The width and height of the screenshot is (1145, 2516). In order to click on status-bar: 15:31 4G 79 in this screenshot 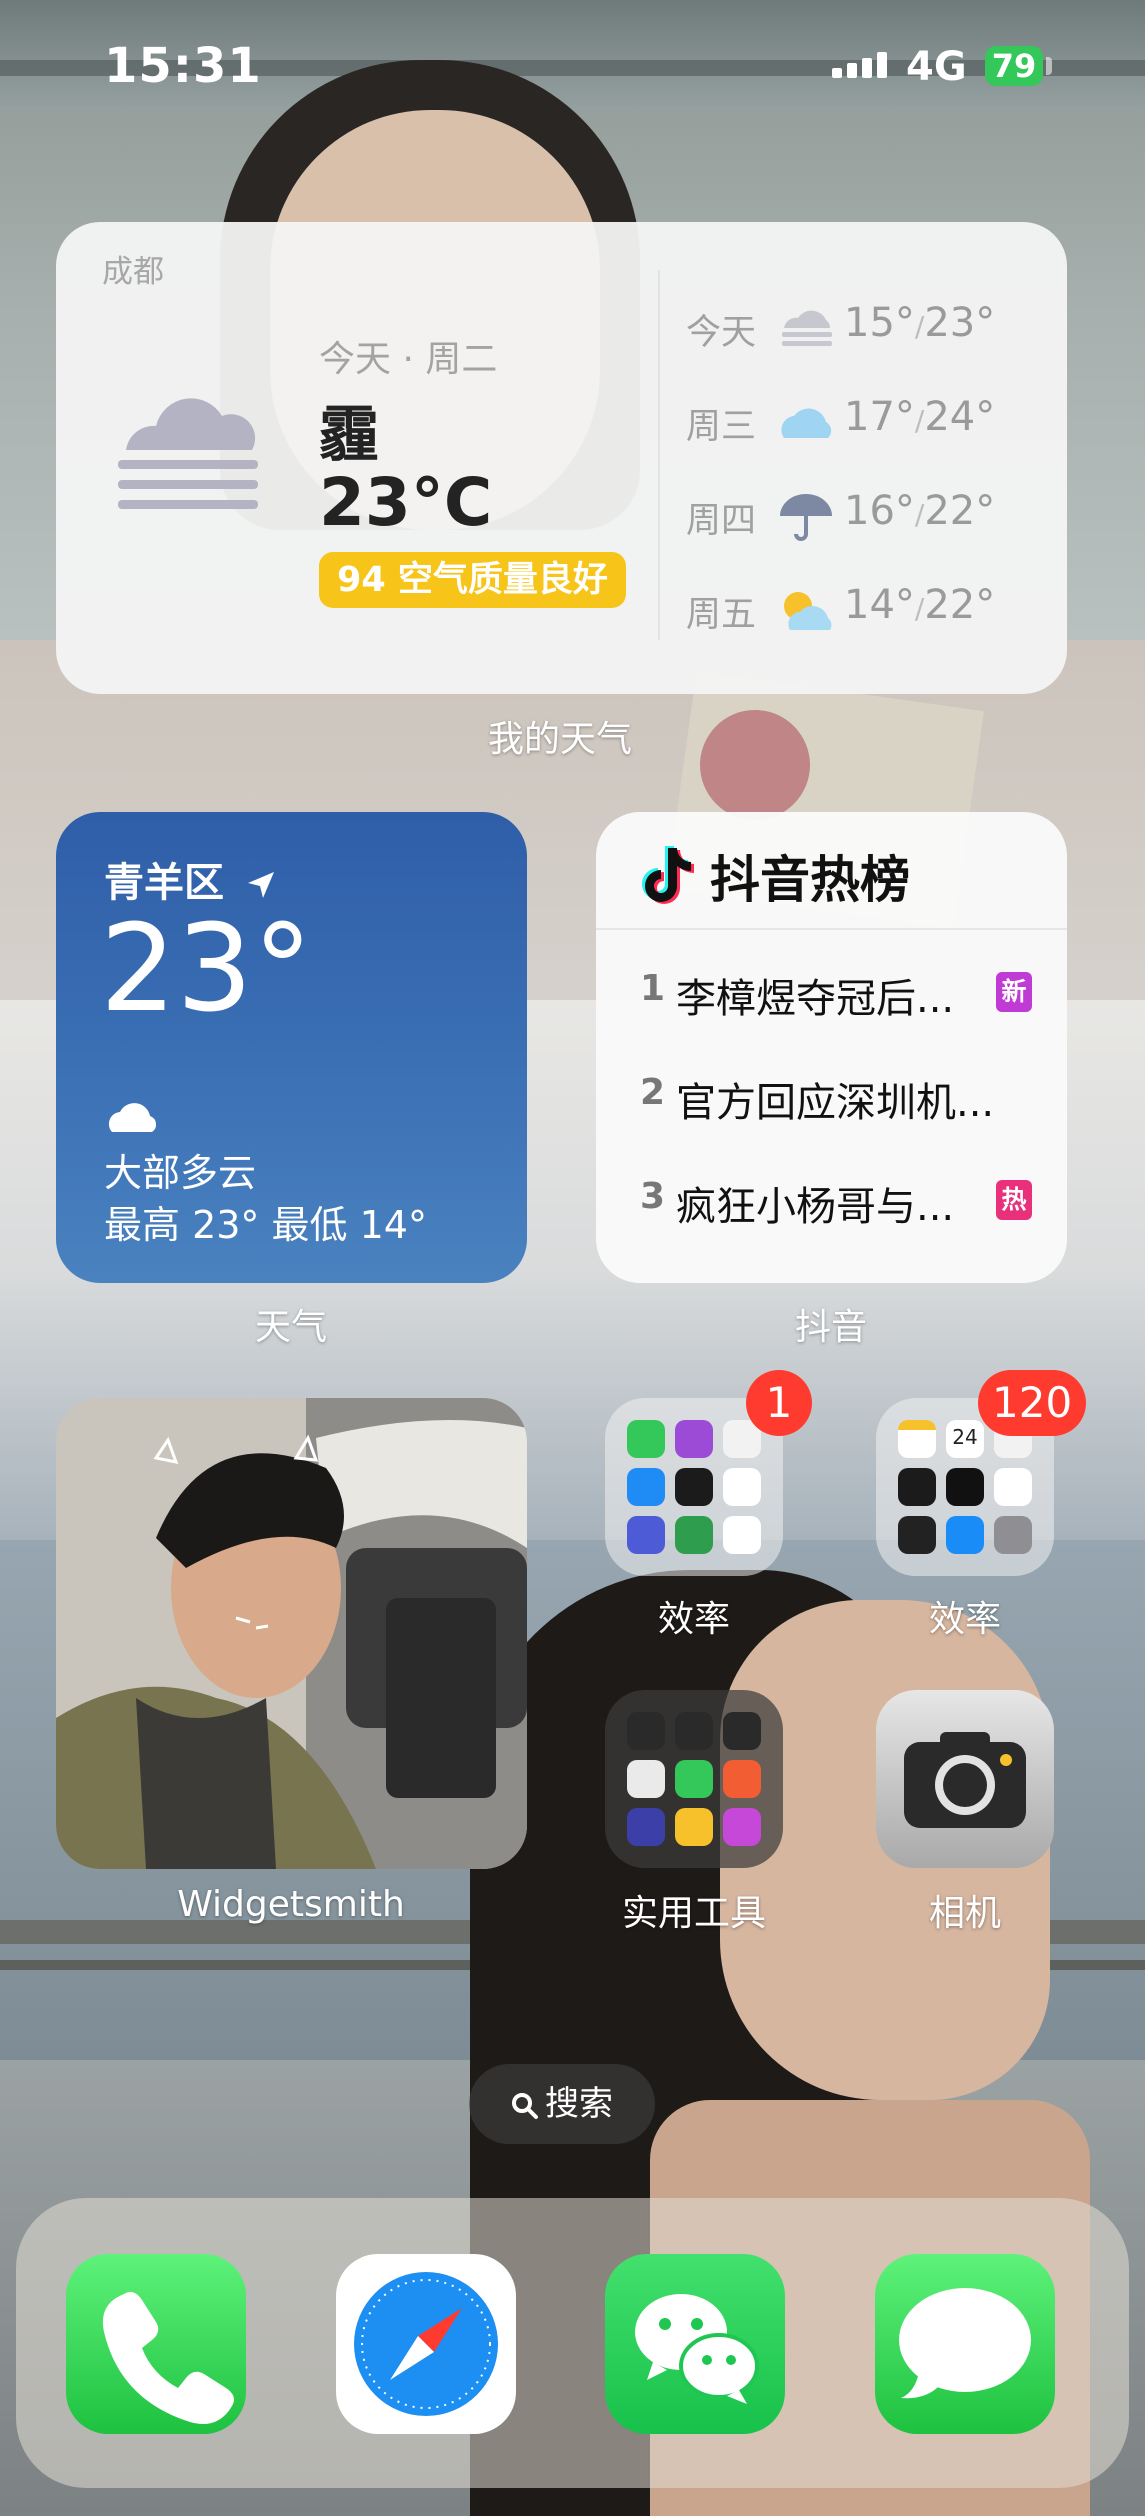, I will do `click(572, 70)`.